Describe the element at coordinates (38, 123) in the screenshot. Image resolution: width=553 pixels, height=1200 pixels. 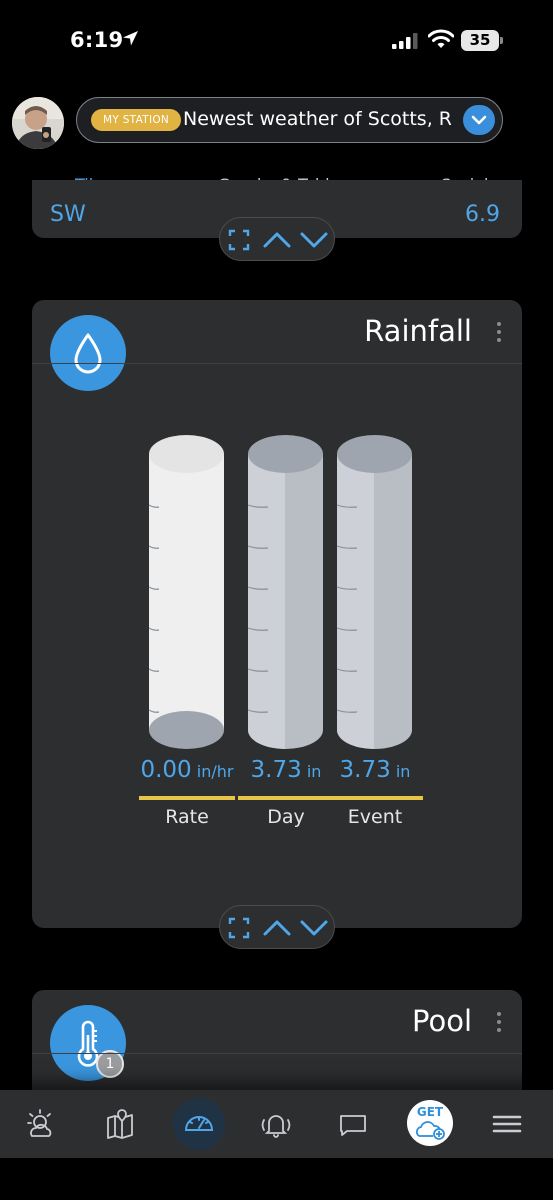
I see `avatar` at that location.